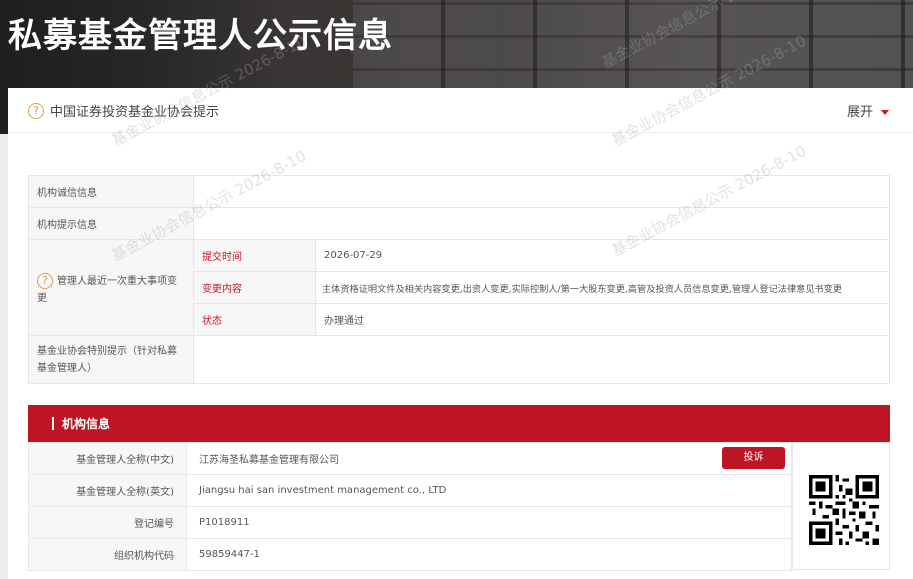 This screenshot has height=579, width=913. What do you see at coordinates (602, 319) in the screenshot?
I see `status-value: 办理通过` at bounding box center [602, 319].